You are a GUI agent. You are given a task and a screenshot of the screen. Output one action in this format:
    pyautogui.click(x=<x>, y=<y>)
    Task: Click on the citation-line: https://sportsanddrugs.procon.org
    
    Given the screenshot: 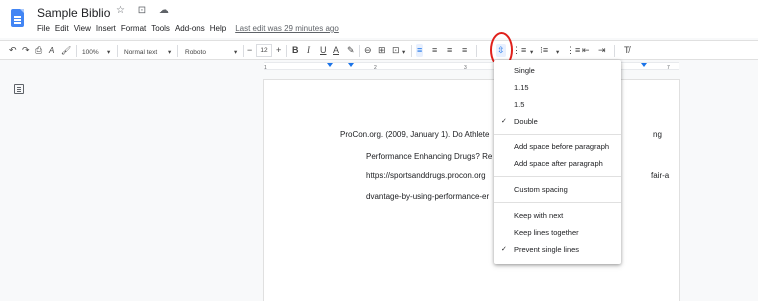 What is the action you would take?
    pyautogui.click(x=426, y=175)
    